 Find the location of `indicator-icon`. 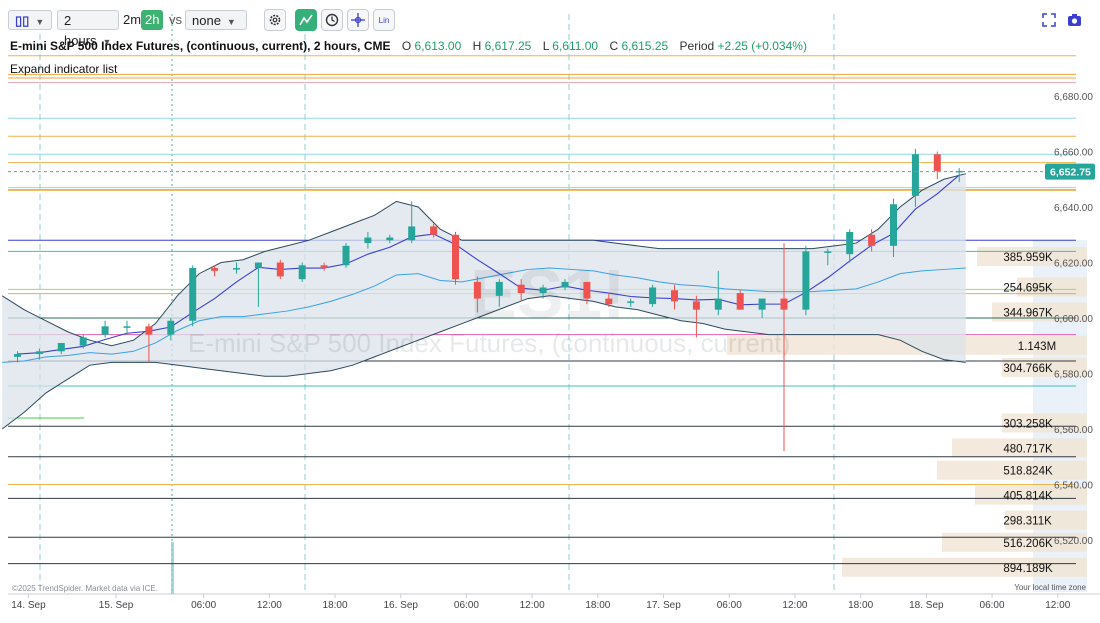

indicator-icon is located at coordinates (306, 20).